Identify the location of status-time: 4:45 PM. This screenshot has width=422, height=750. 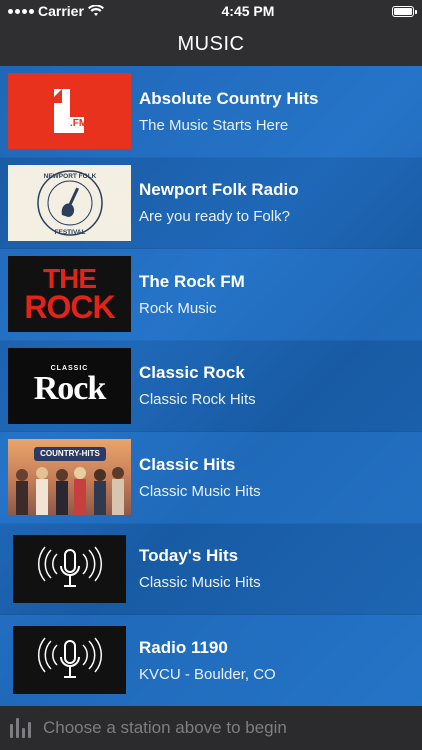
(248, 11).